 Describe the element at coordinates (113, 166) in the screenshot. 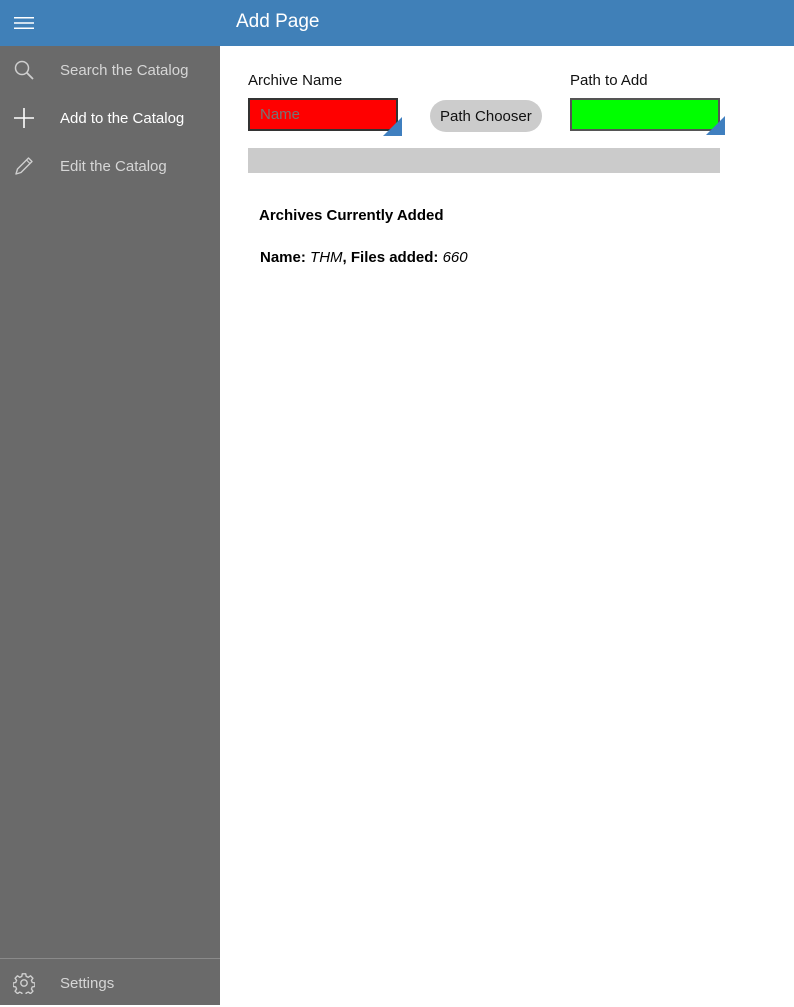

I see `sidebar-item-label: Edit the Catalog` at that location.